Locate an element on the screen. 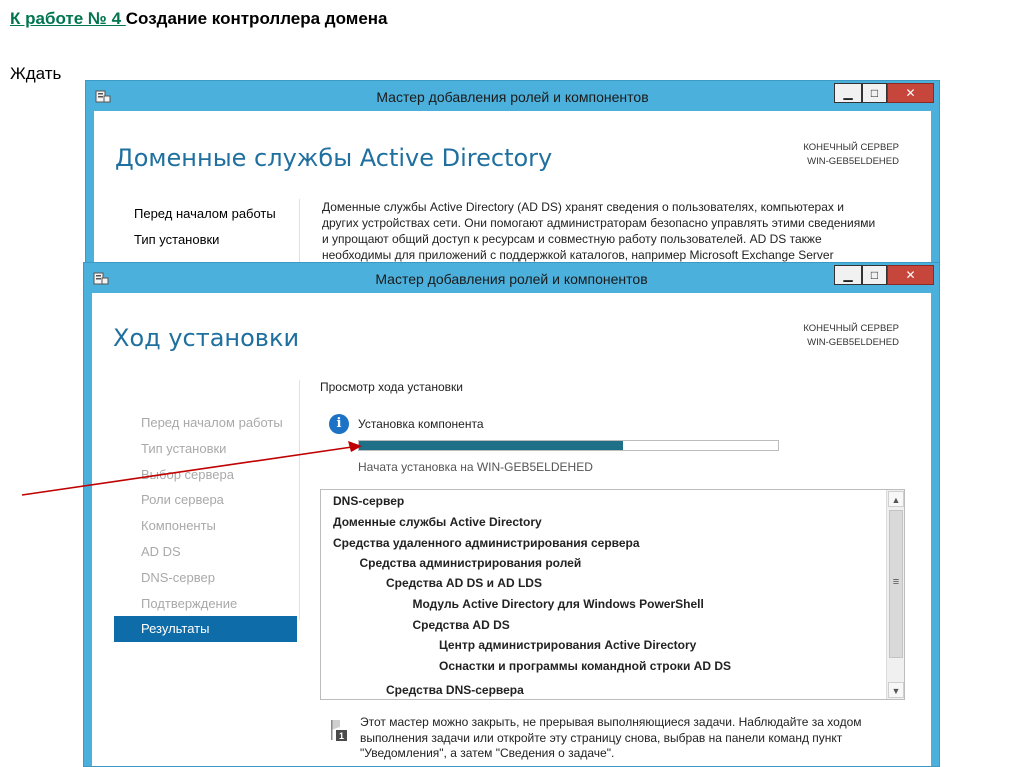 The image size is (1024, 767). notification-flag-icon: 1 is located at coordinates (339, 730).